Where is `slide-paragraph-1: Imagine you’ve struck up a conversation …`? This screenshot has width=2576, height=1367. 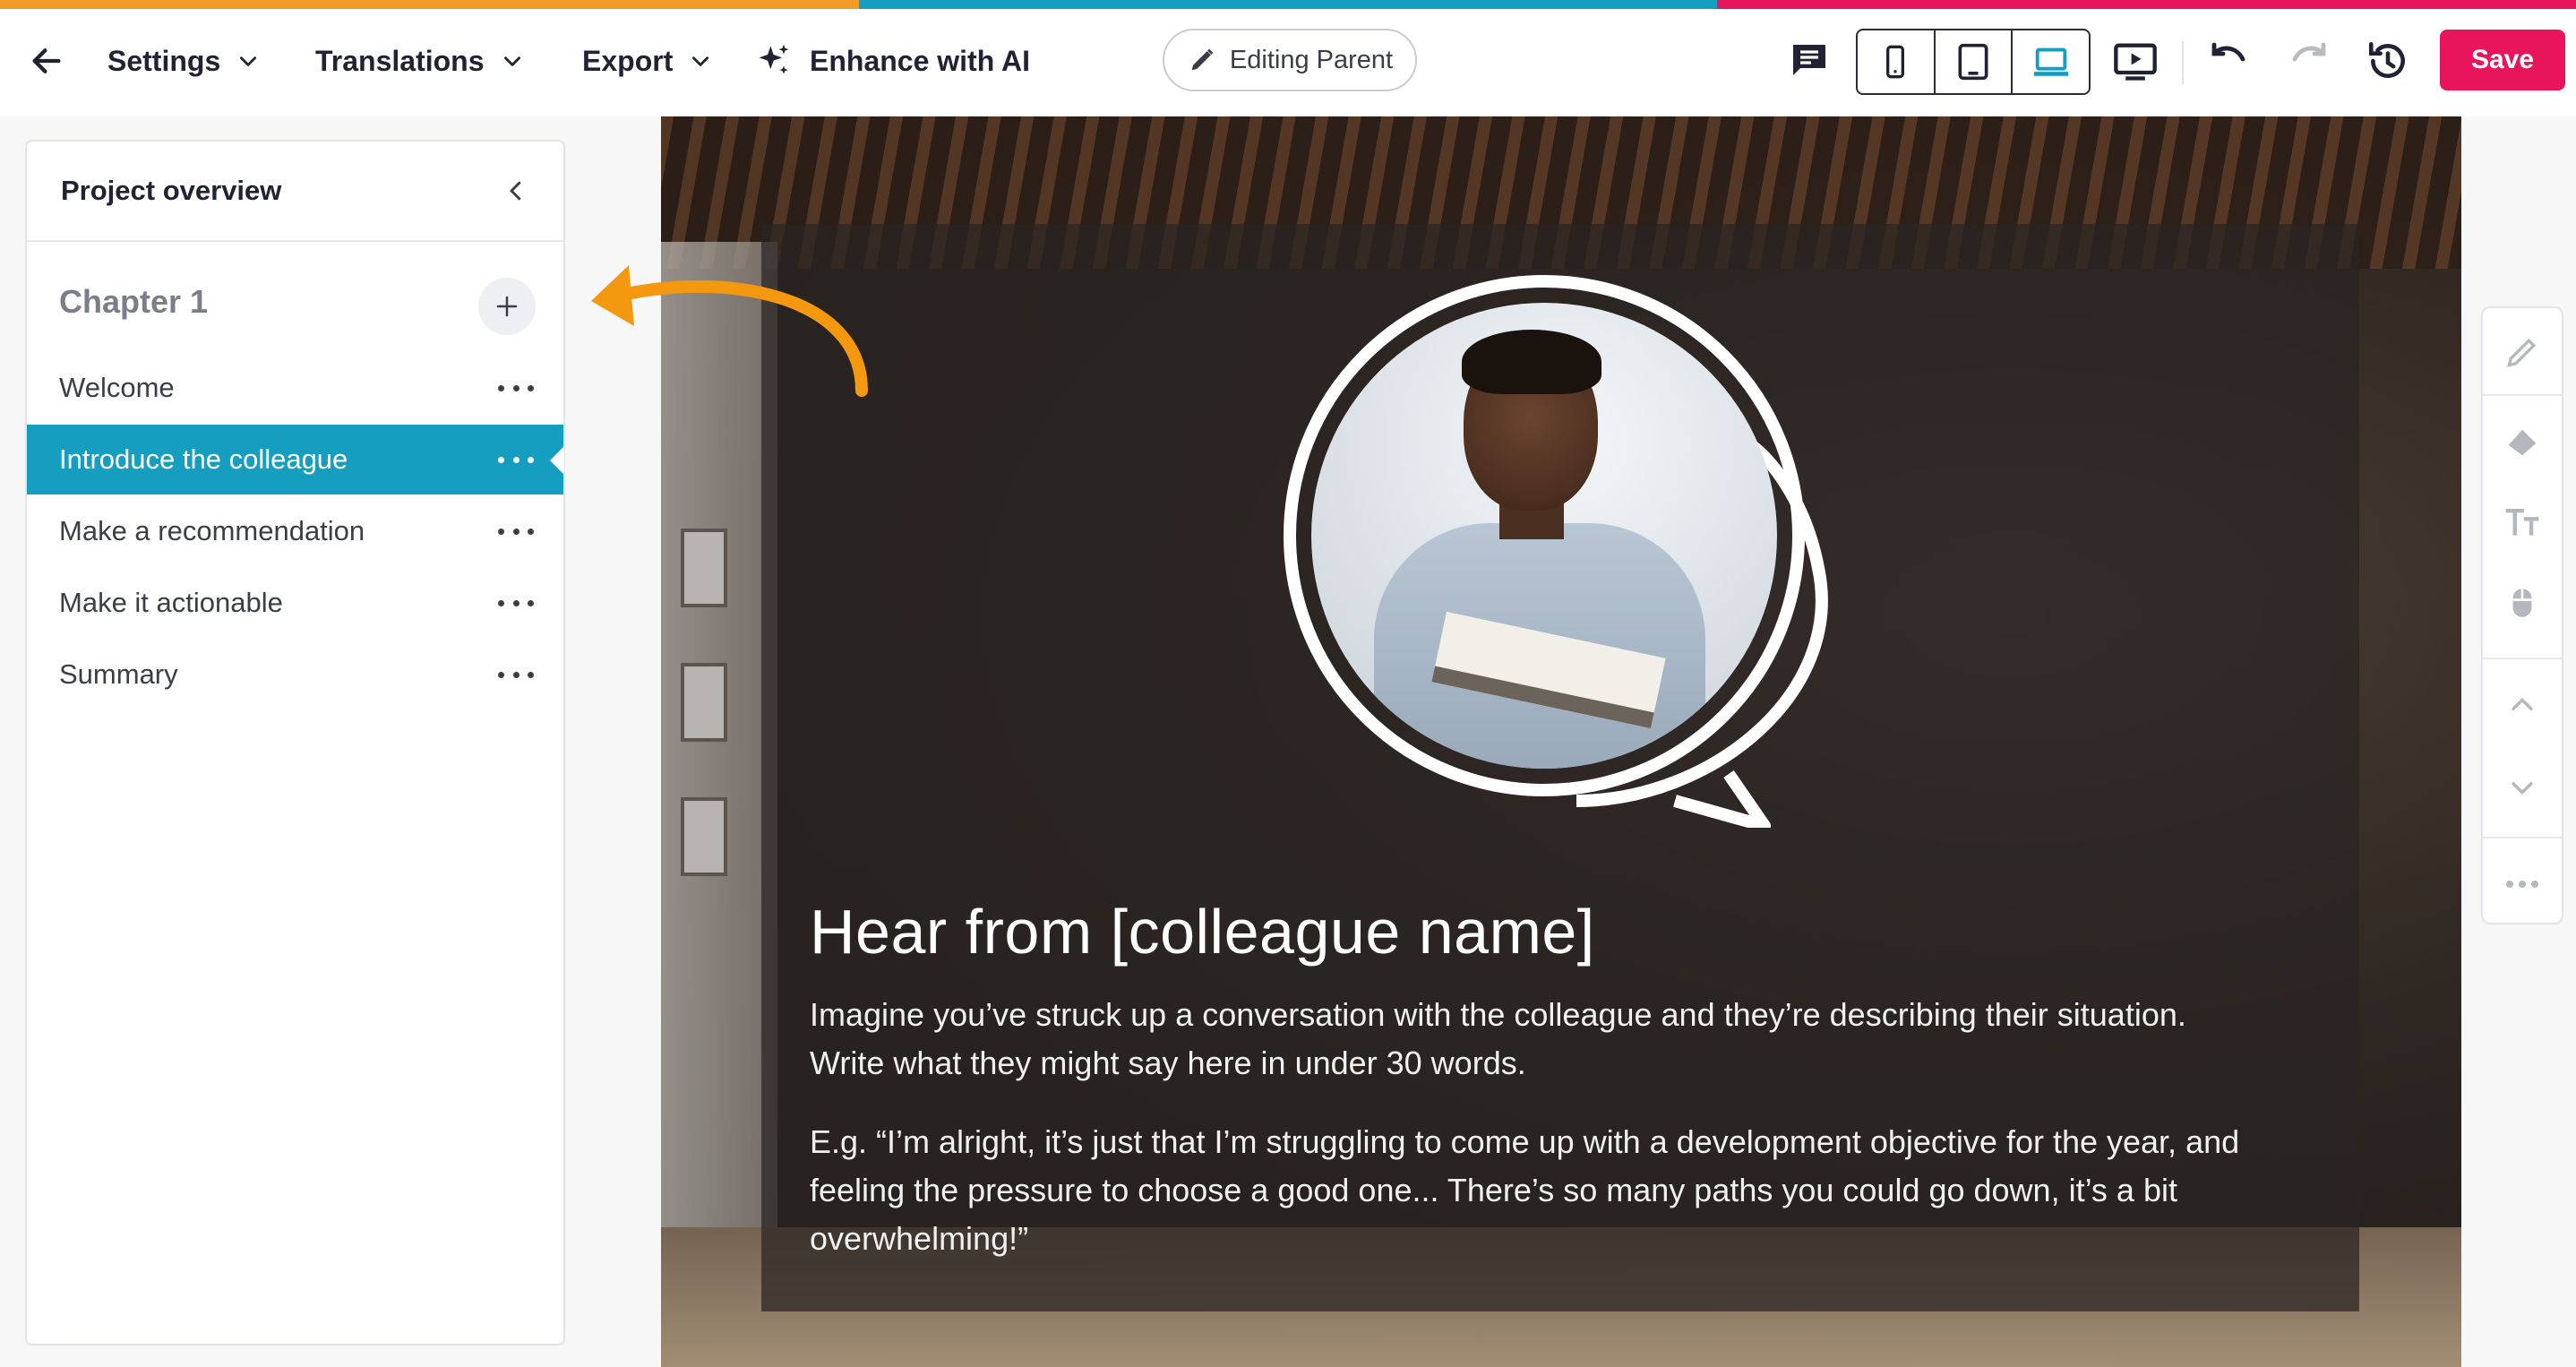 slide-paragraph-1: Imagine you’ve struck up a conversation … is located at coordinates (1562, 1039).